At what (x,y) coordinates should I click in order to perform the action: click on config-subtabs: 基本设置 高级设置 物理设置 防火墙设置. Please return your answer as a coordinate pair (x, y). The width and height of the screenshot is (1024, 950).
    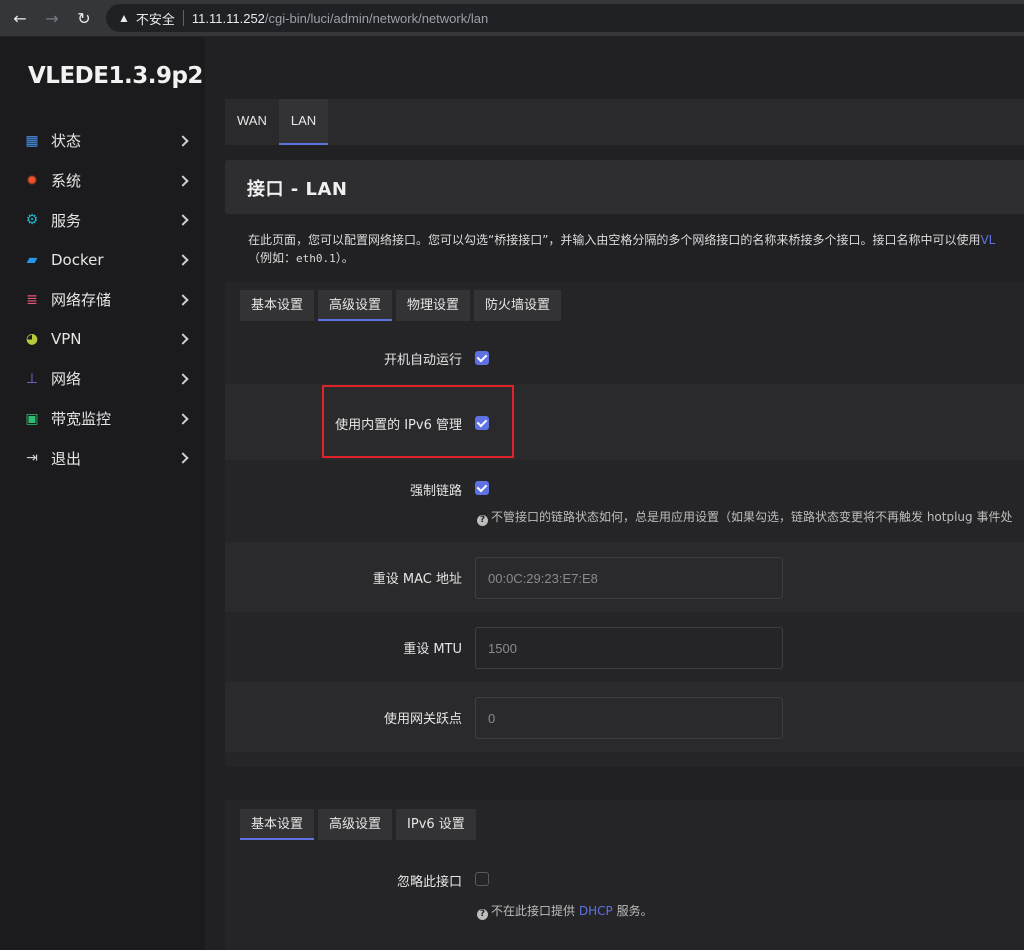
    Looking at the image, I should click on (401, 305).